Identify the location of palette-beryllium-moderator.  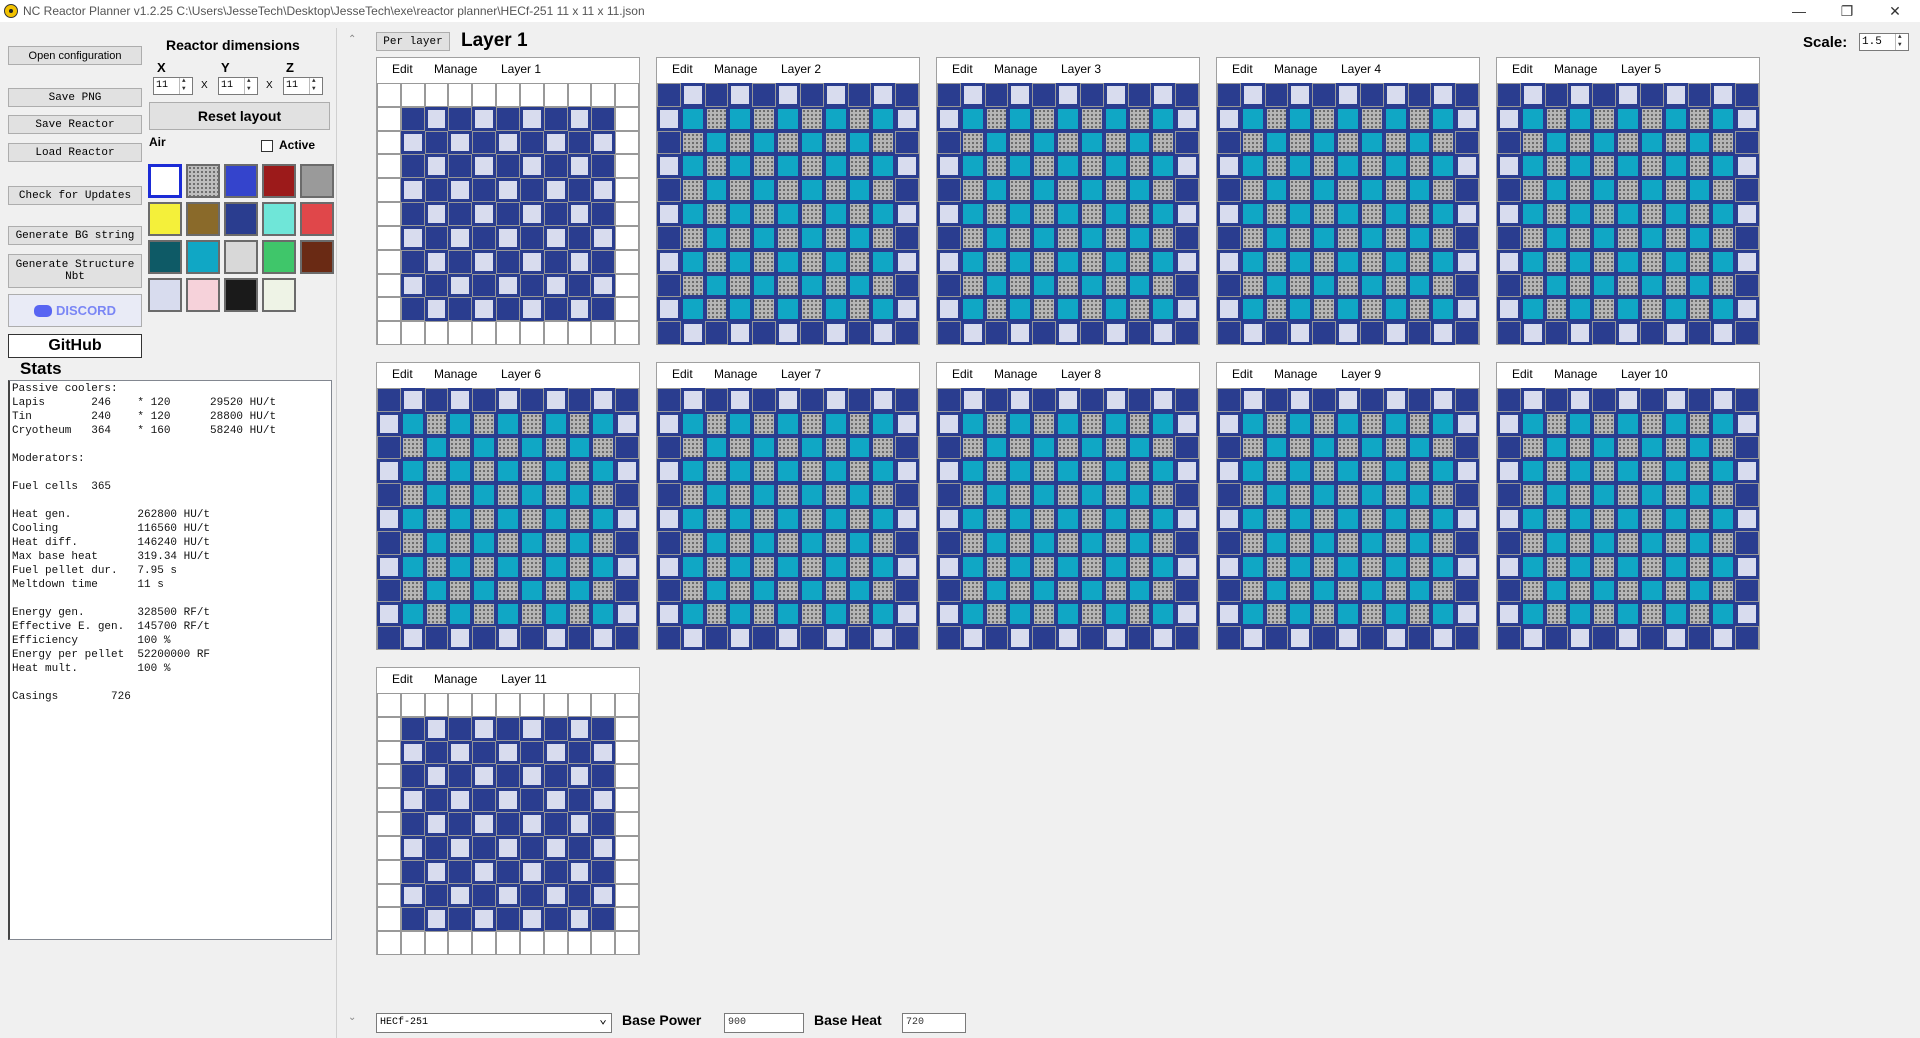
(279, 295).